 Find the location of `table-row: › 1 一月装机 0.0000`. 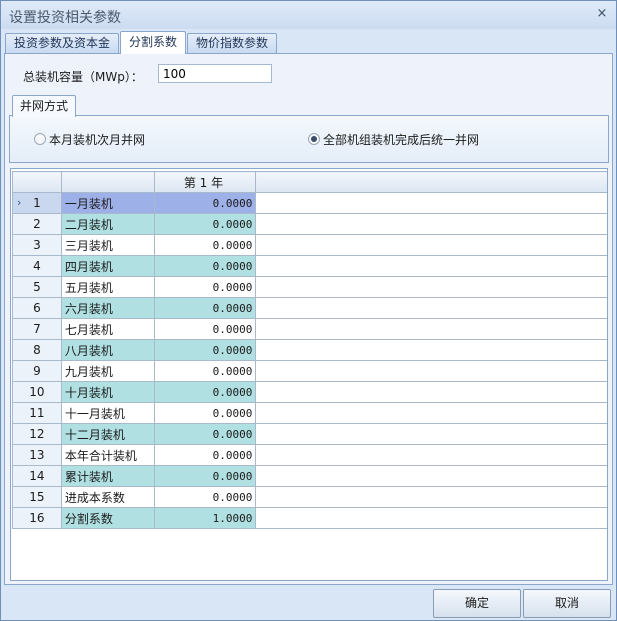

table-row: › 1 一月装机 0.0000 is located at coordinates (309, 203).